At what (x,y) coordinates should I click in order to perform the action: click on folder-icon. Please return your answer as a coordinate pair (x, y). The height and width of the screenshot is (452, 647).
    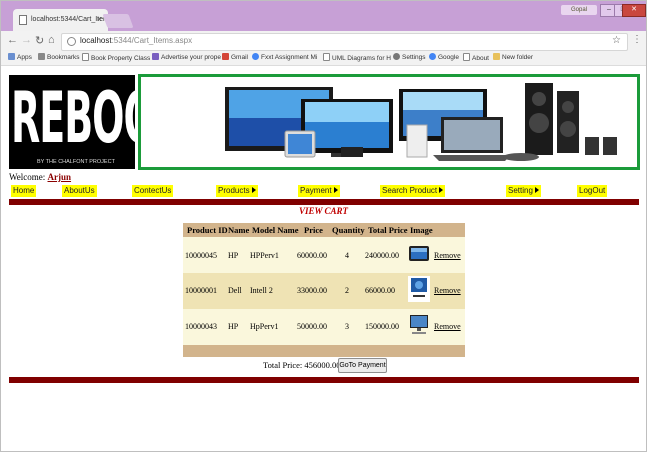
    Looking at the image, I should click on (496, 56).